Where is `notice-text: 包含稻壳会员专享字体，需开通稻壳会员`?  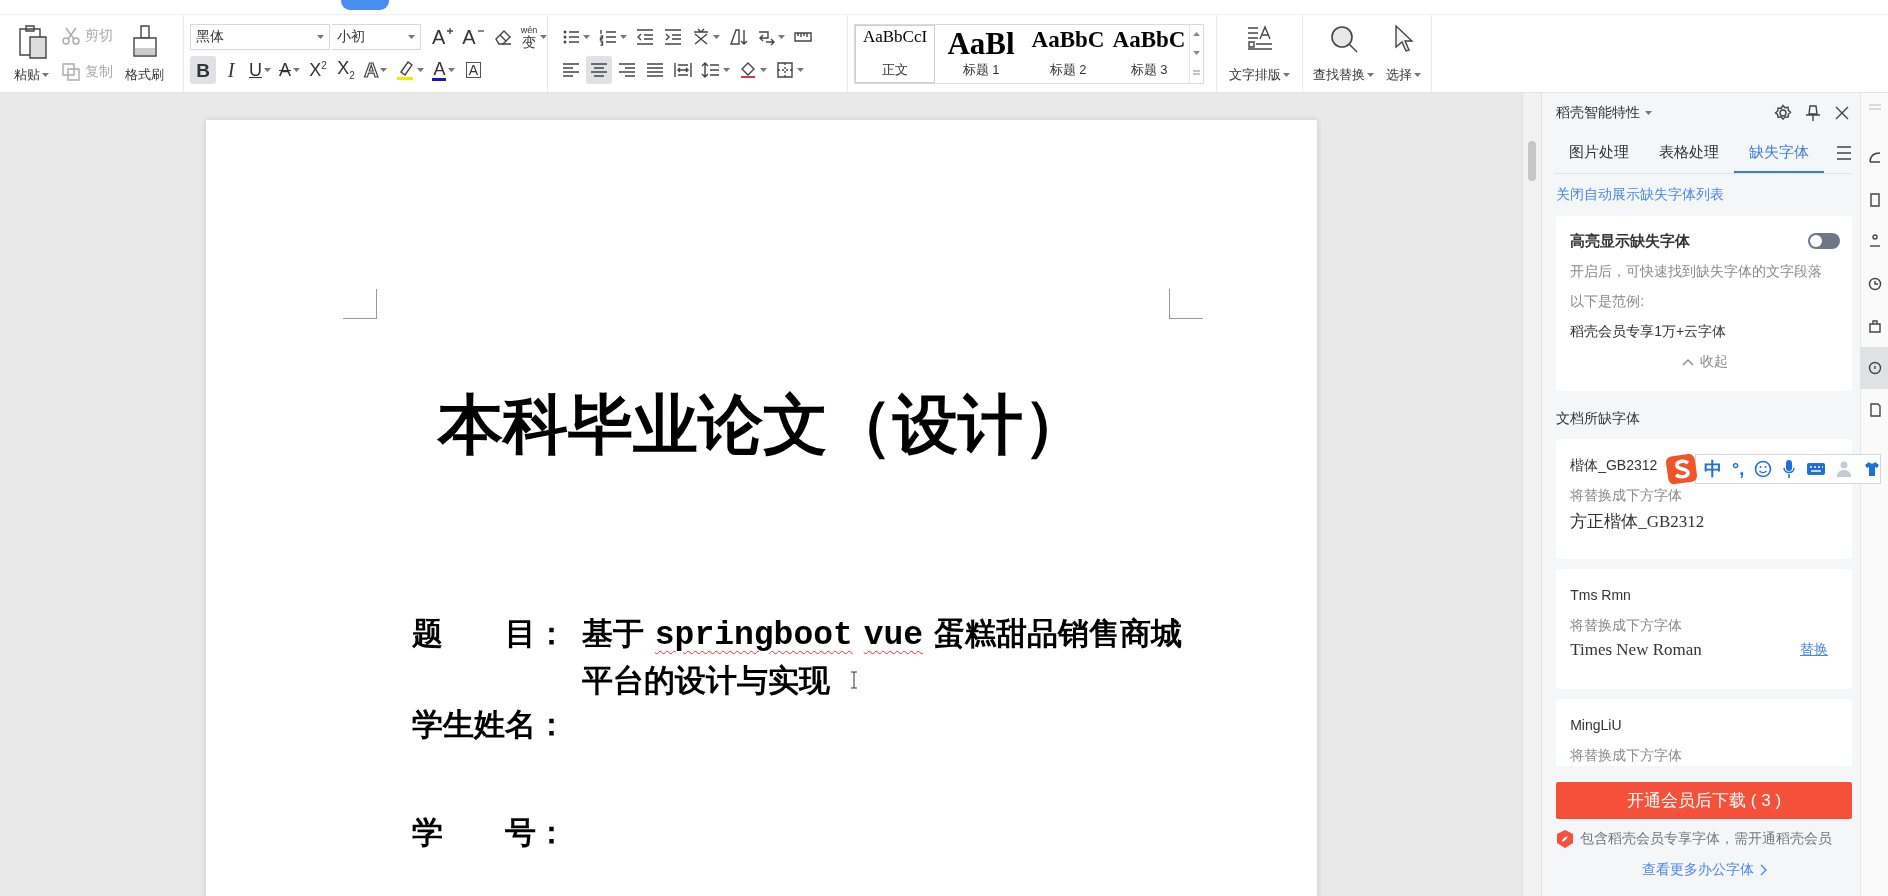 notice-text: 包含稻壳会员专享字体，需开通稻壳会员 is located at coordinates (1706, 839).